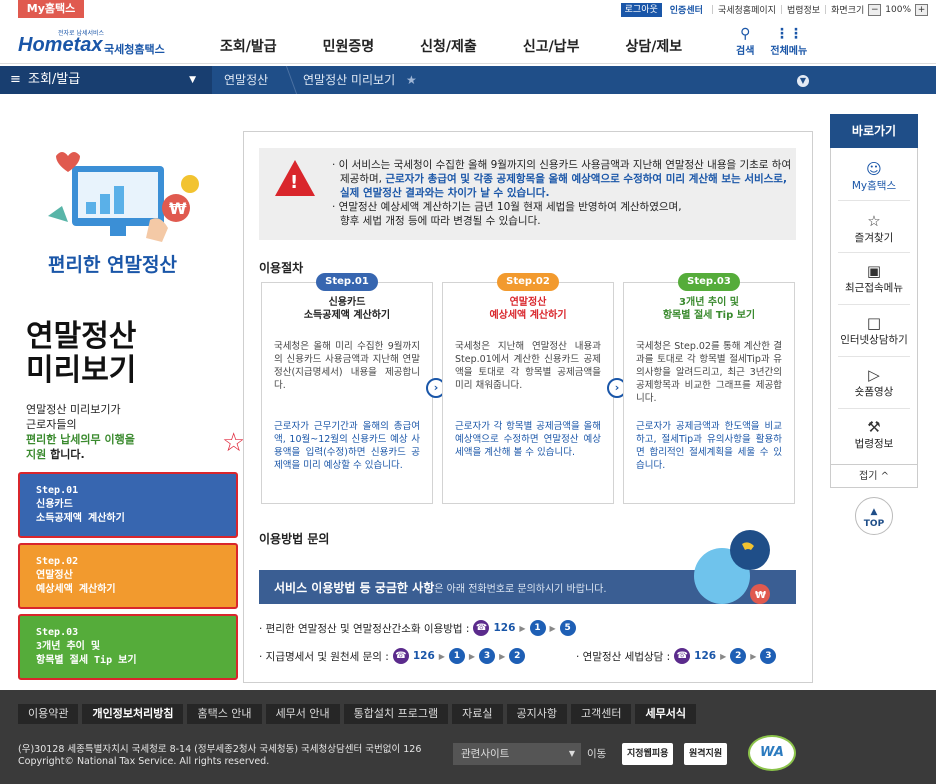  What do you see at coordinates (874, 131) in the screenshot?
I see `quick-panel-title: 바로가기` at bounding box center [874, 131].